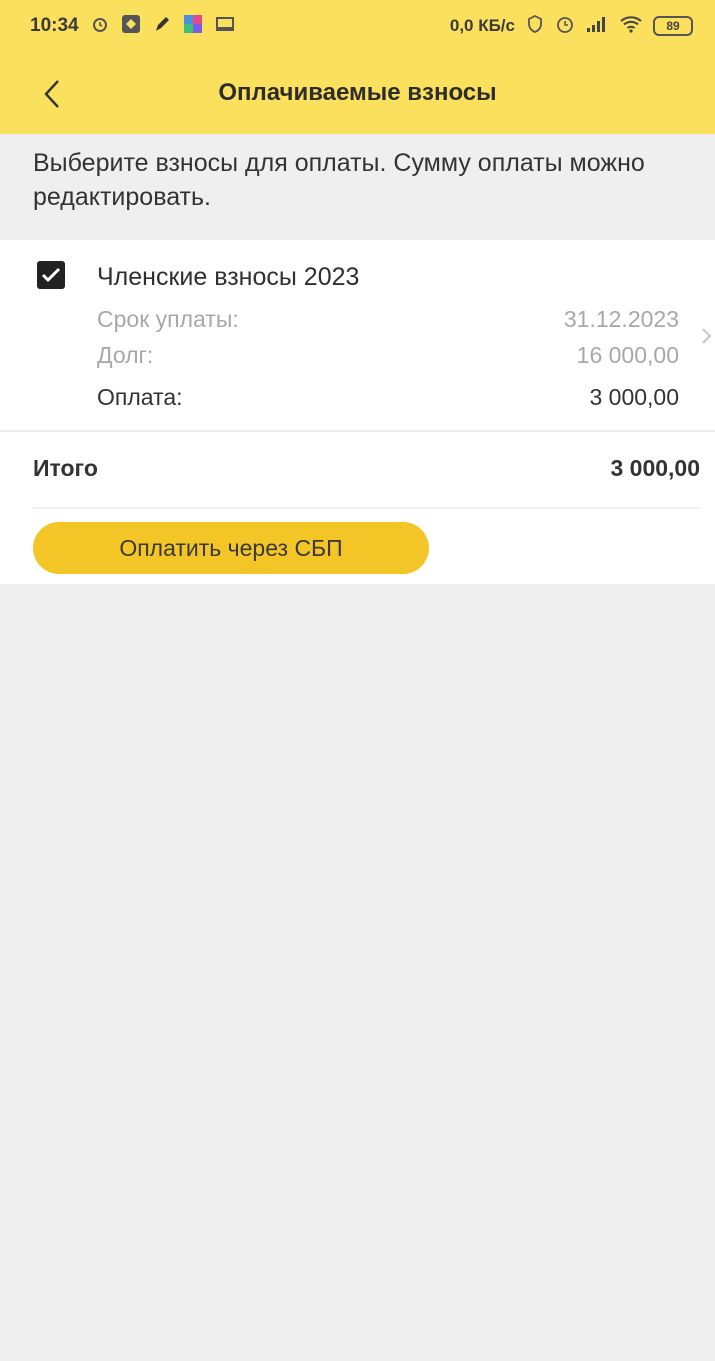 This screenshot has width=715, height=1361. Describe the element at coordinates (627, 355) in the screenshot. I see `debt-value: 16 000,00` at that location.